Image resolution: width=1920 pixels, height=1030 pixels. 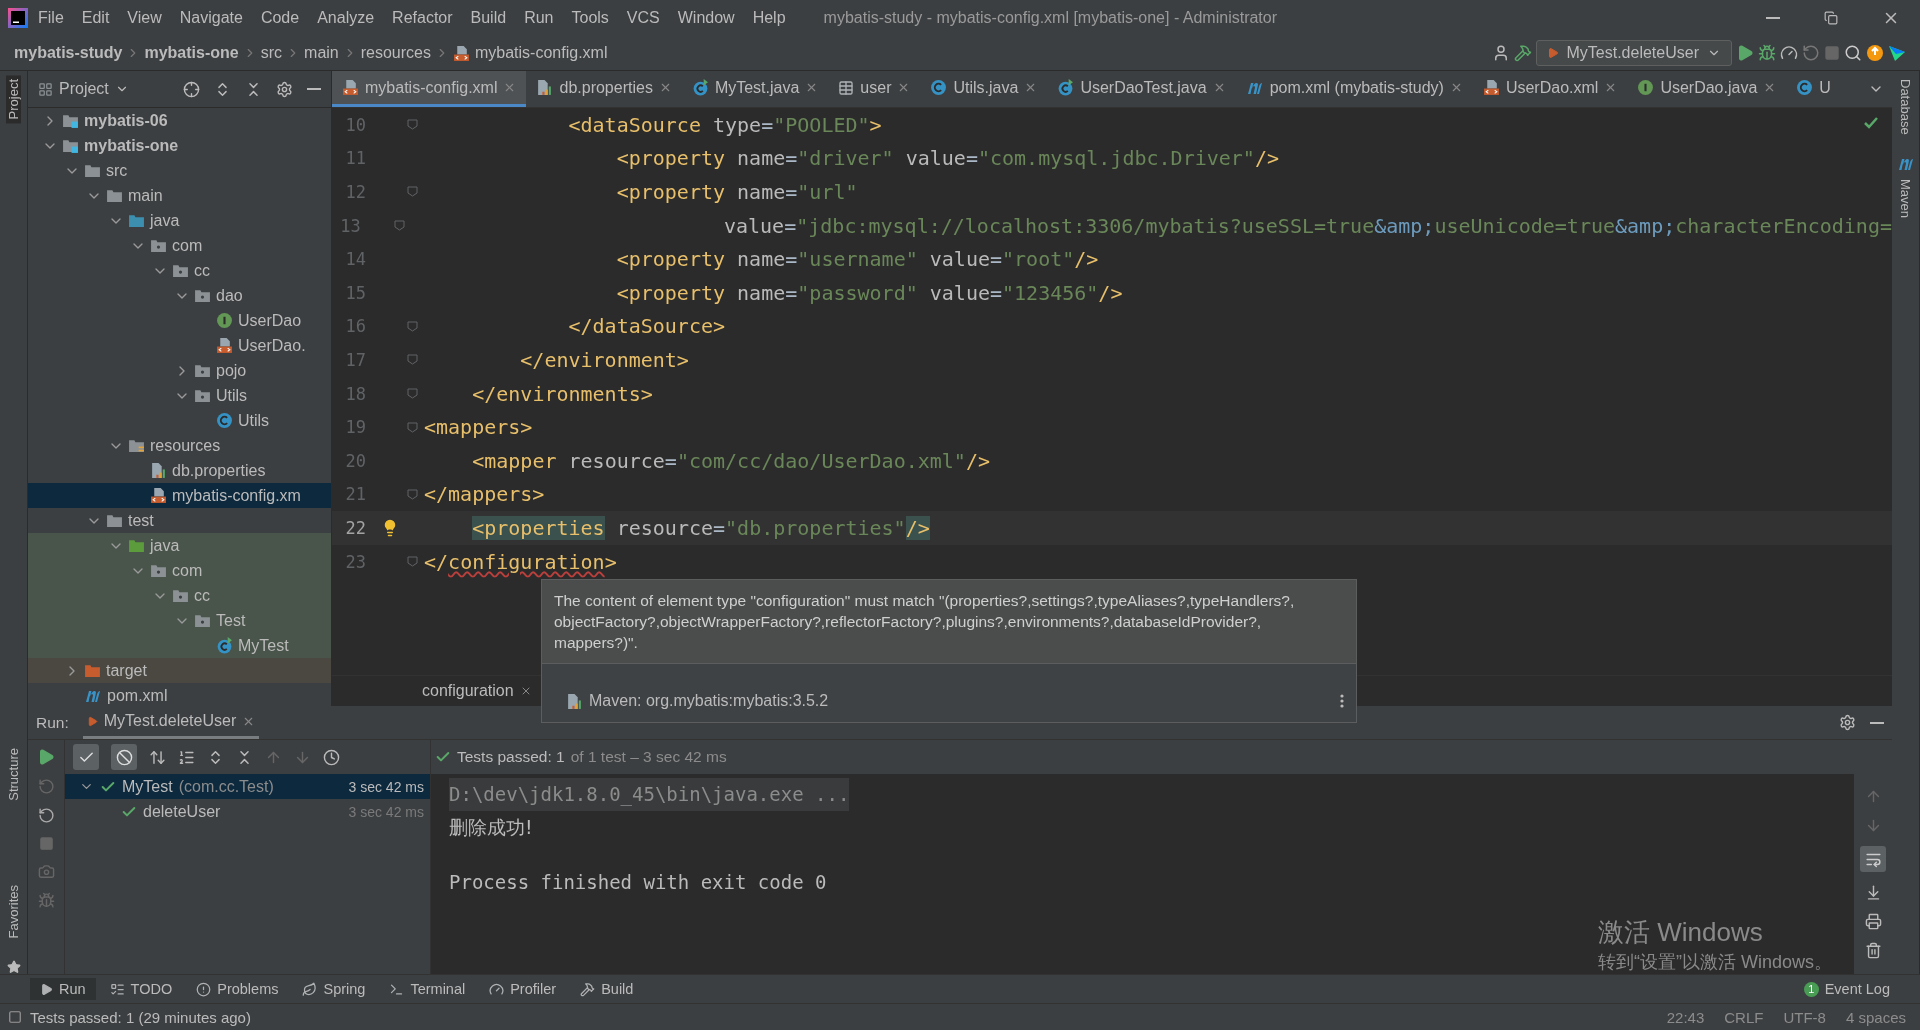 I want to click on line-number: 23, so click(x=355, y=561).